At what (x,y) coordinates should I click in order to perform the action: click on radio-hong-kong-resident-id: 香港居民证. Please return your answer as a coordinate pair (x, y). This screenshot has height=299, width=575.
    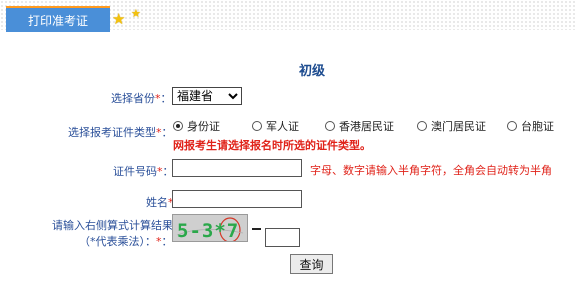
    Looking at the image, I should click on (371, 126).